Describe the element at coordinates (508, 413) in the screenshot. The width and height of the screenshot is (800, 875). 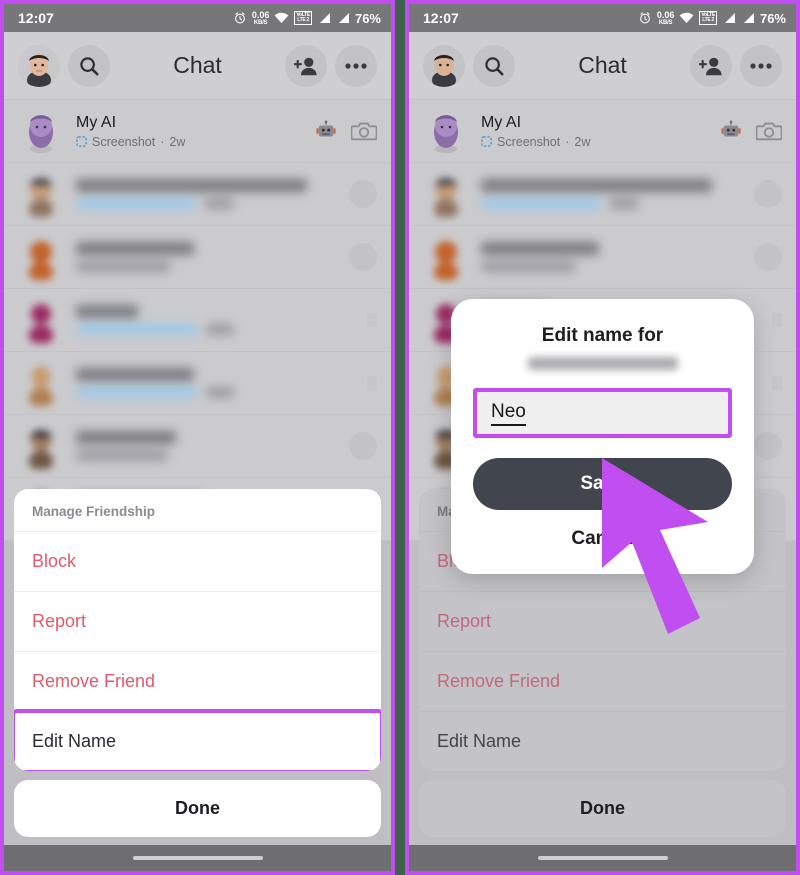
I see `edit-name-input-value: Neo` at that location.